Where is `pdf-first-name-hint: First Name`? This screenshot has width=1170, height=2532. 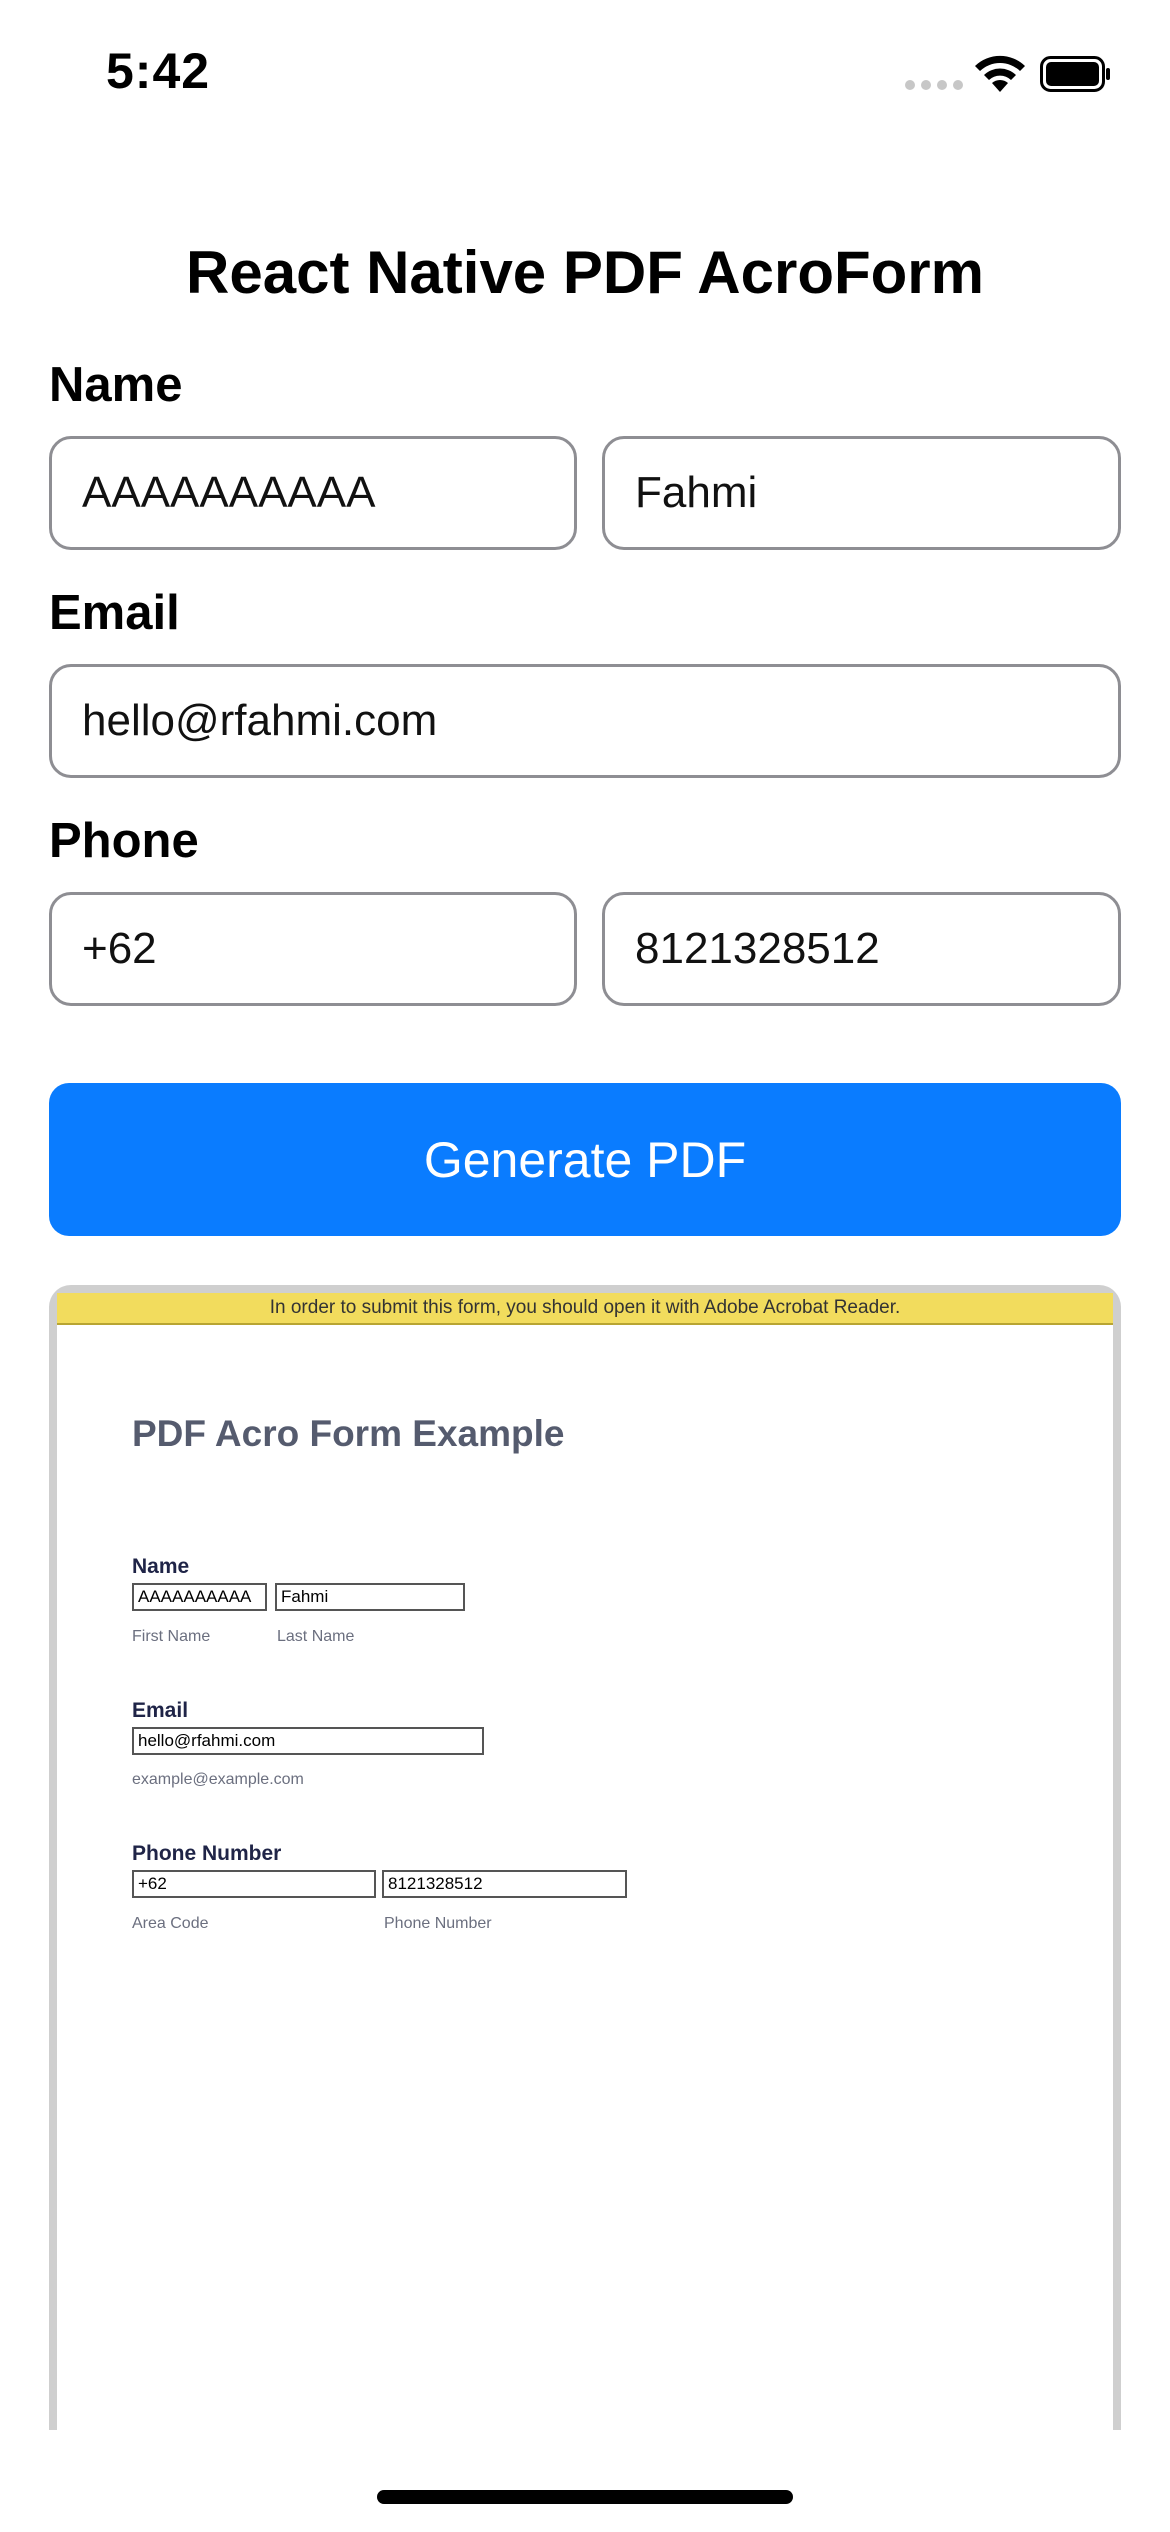
pdf-first-name-hint: First Name is located at coordinates (171, 1636).